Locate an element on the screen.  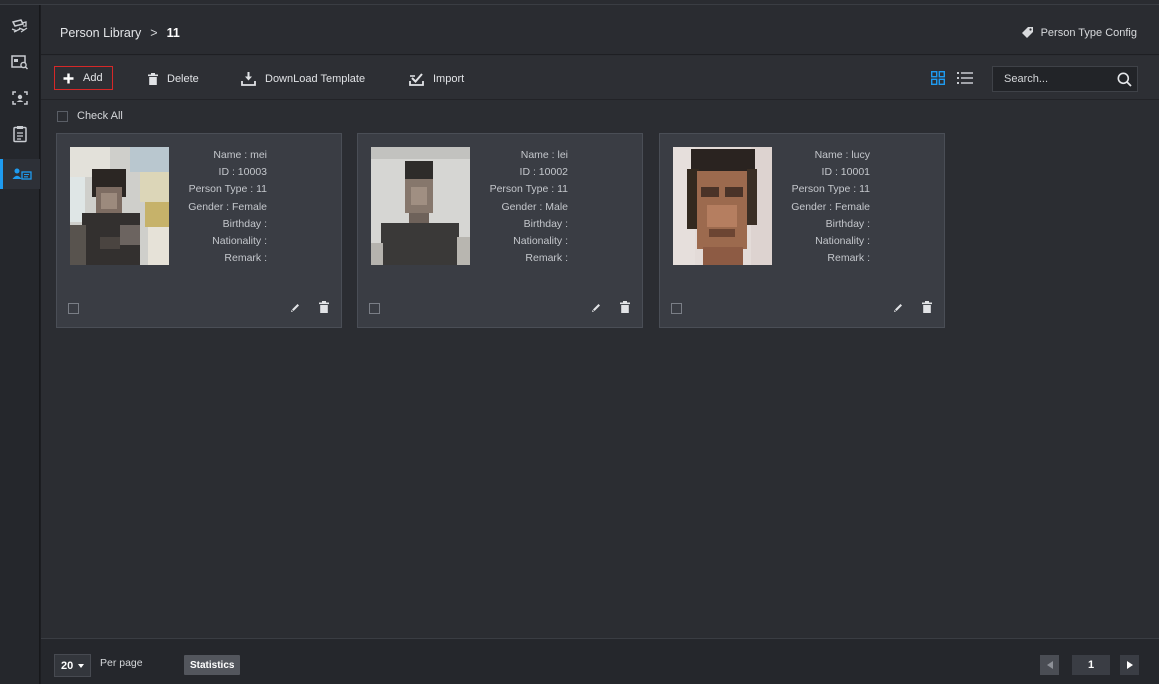
import-label: Import is located at coordinates (449, 79).